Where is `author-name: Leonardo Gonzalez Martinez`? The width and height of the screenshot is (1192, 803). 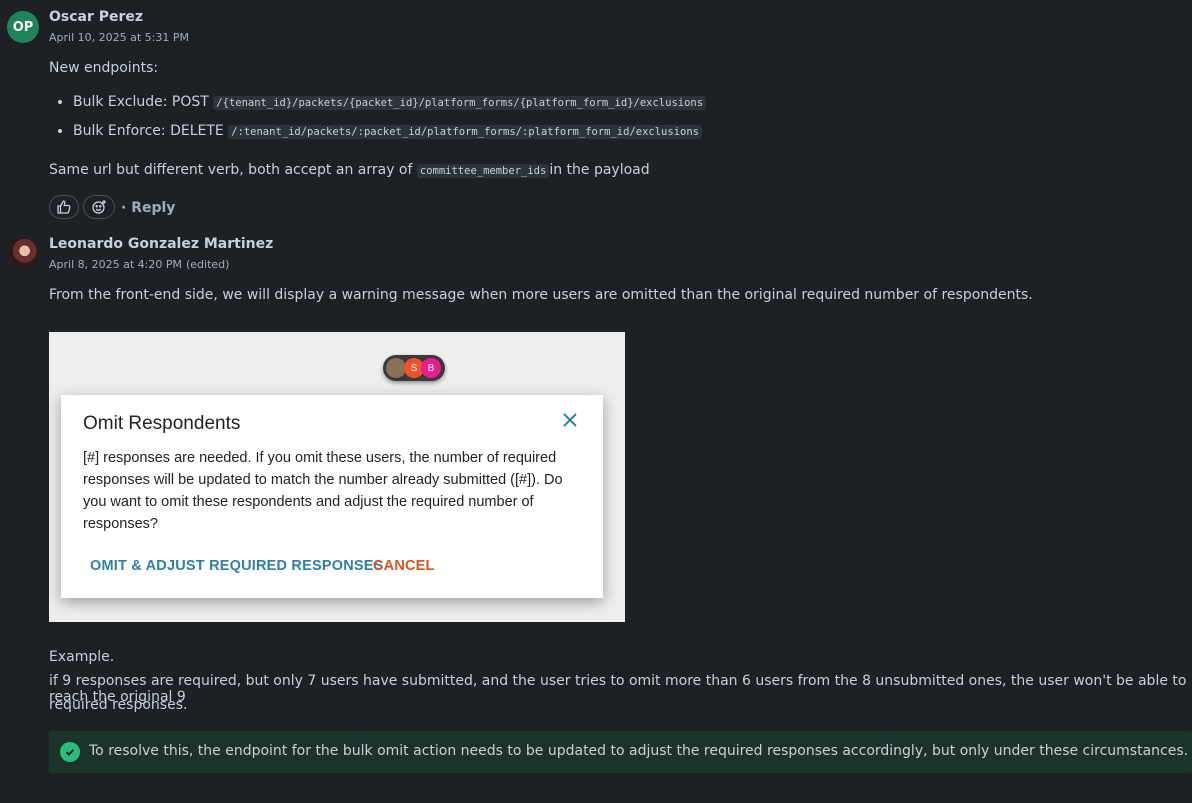
author-name: Leonardo Gonzalez Martinez is located at coordinates (161, 244).